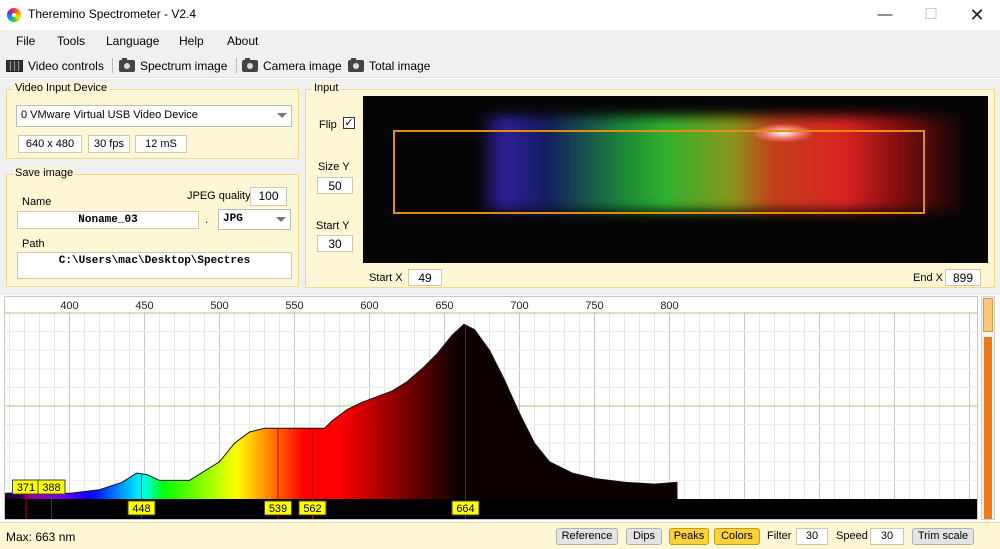  Describe the element at coordinates (500, 15) in the screenshot. I see `title-bar: Theremino Spectrometer - V2.4 — ☐ ✕` at that location.